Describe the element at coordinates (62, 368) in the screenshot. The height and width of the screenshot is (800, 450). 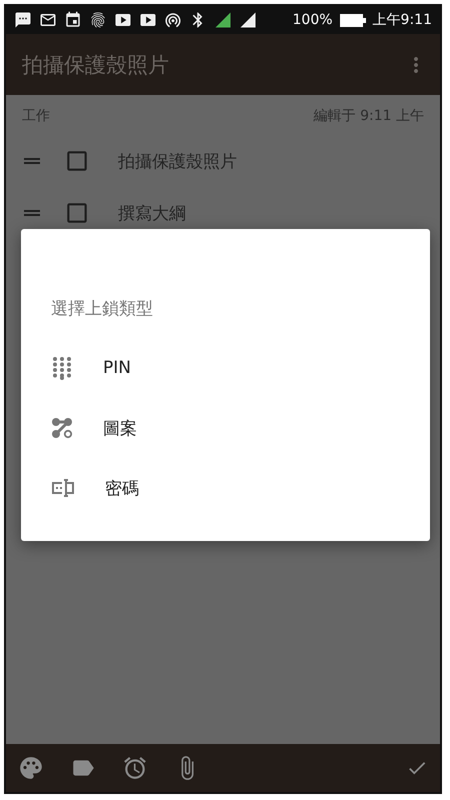
I see `dialpad-icon` at that location.